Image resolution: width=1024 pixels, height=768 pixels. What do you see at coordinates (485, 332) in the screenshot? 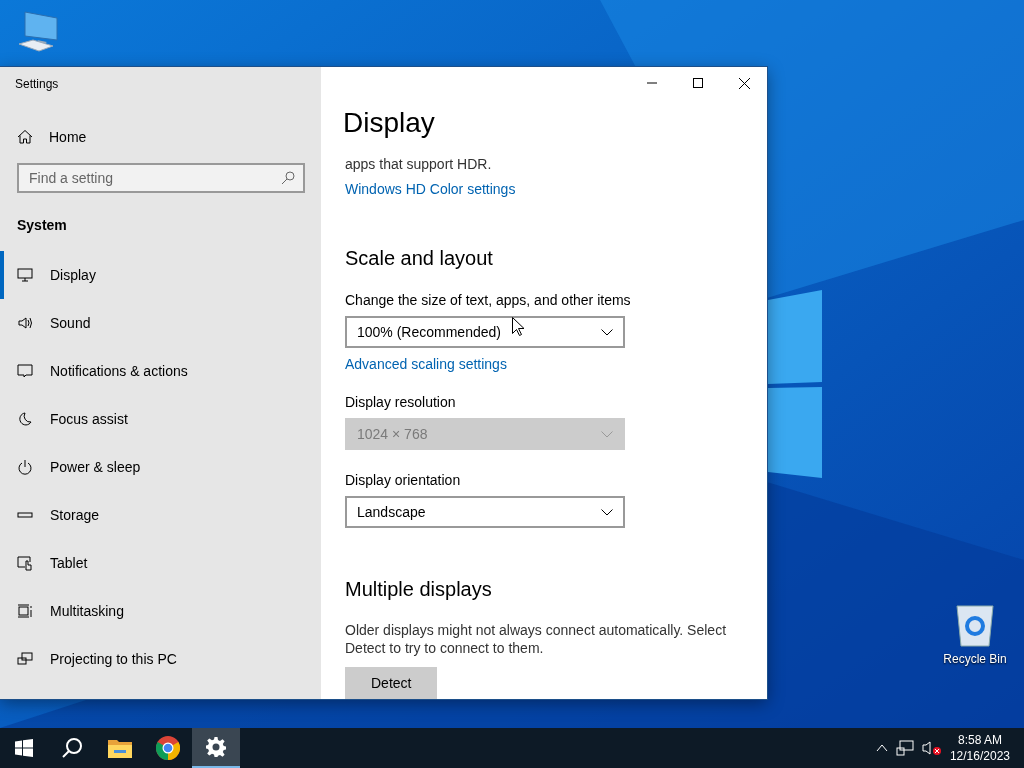
I see `dropdown: 100% (Recommended)` at bounding box center [485, 332].